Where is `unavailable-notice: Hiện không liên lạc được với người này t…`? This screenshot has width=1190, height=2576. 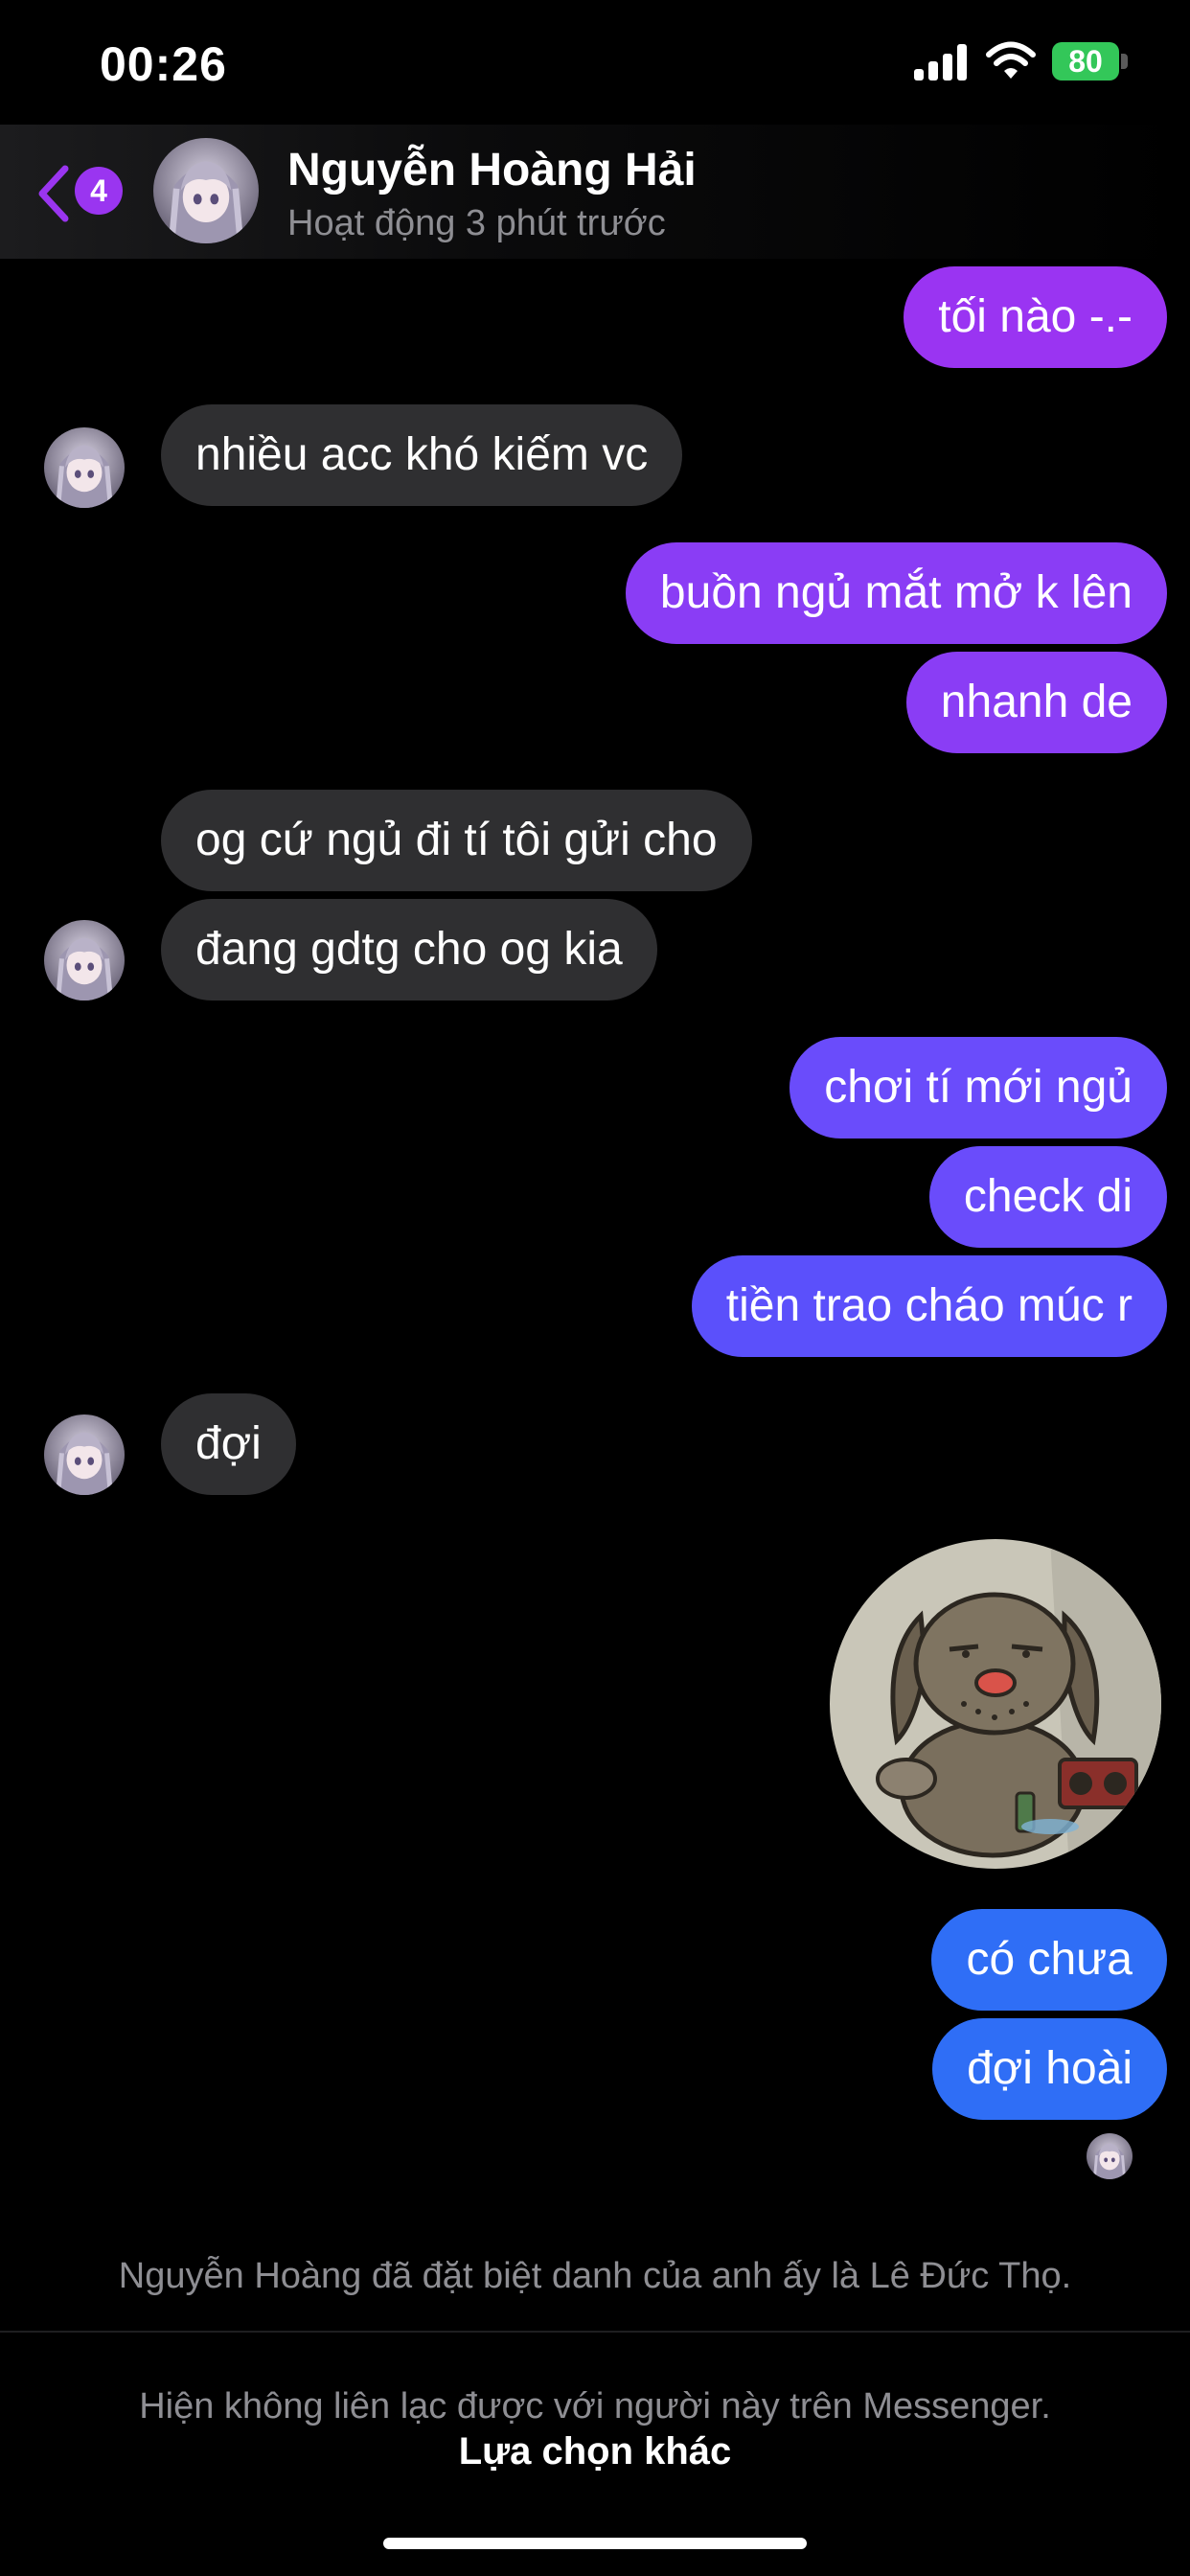
unavailable-notice: Hiện không liên lạc được với người này t… is located at coordinates (595, 2406).